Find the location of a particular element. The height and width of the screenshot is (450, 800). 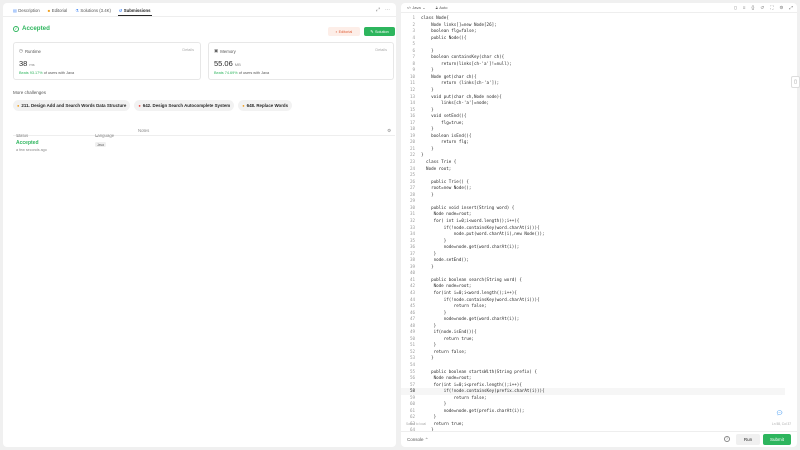

solution-button: ✎ Solution is located at coordinates (379, 31).